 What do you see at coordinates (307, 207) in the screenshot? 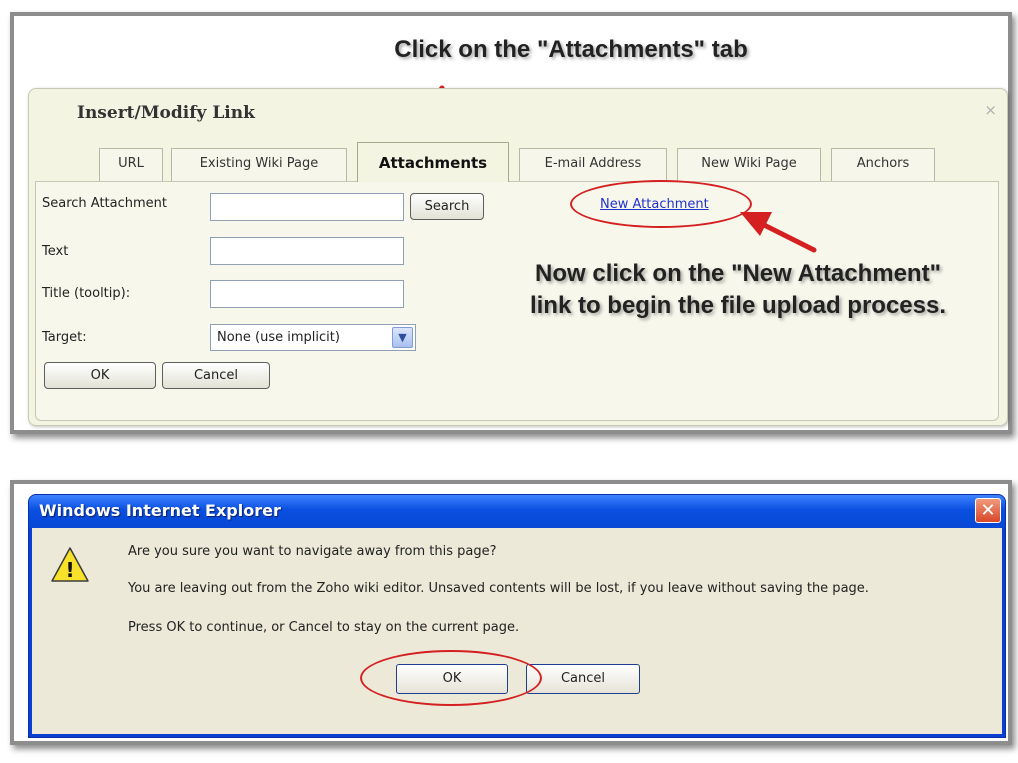
I see `search-attachment-input` at bounding box center [307, 207].